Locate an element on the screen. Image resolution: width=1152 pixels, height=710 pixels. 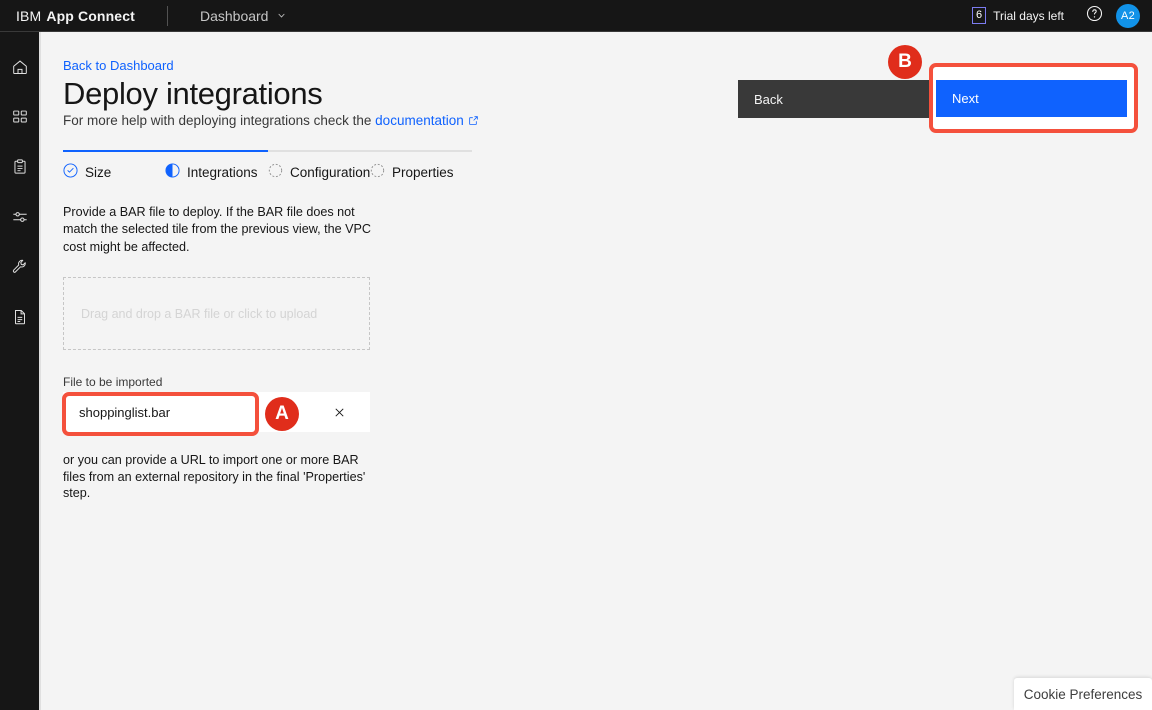
progress-track is located at coordinates (267, 151).